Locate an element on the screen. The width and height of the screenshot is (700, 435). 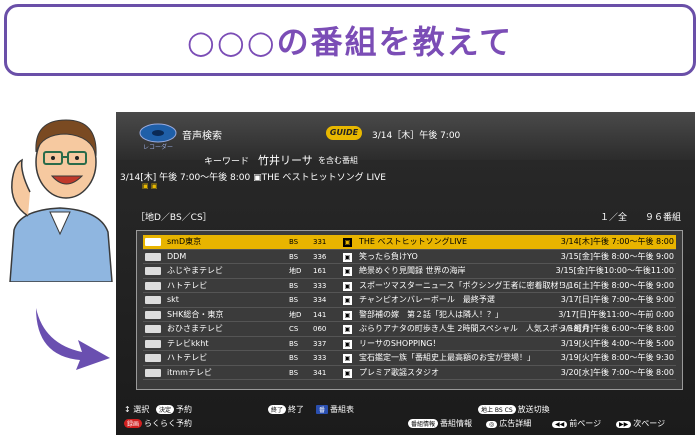
easy-reserve-hint: 録画 らくらく予約 is located at coordinates (158, 423).